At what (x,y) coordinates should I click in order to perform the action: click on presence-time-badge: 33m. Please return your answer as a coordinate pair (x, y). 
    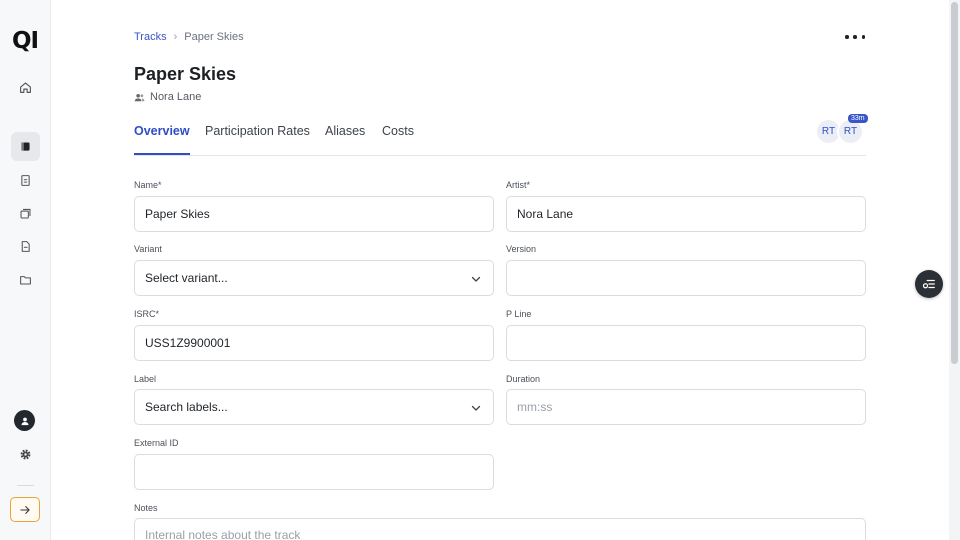
    Looking at the image, I should click on (858, 118).